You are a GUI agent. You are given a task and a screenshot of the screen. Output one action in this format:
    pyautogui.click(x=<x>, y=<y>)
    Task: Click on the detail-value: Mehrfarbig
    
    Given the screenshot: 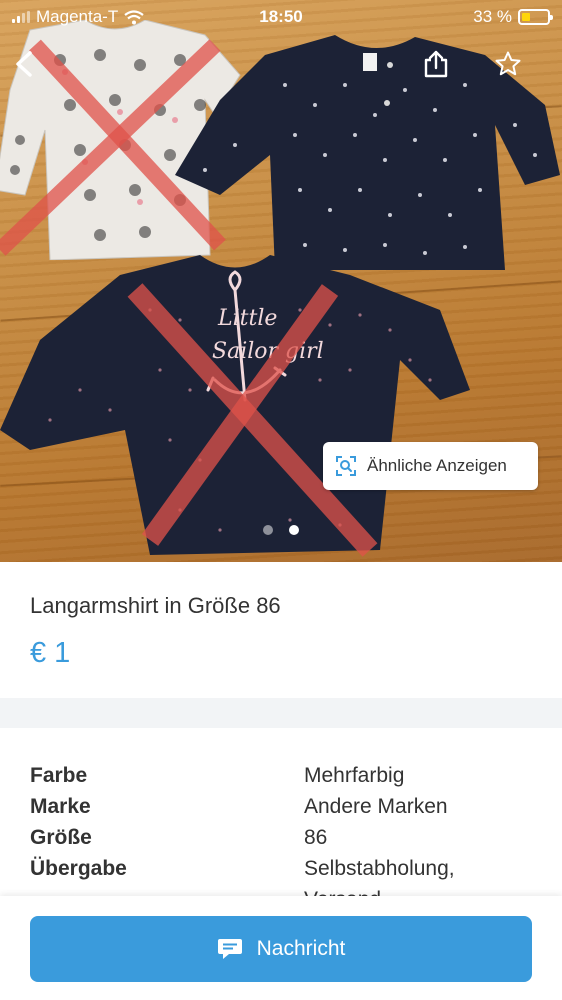 What is the action you would take?
    pyautogui.click(x=354, y=775)
    